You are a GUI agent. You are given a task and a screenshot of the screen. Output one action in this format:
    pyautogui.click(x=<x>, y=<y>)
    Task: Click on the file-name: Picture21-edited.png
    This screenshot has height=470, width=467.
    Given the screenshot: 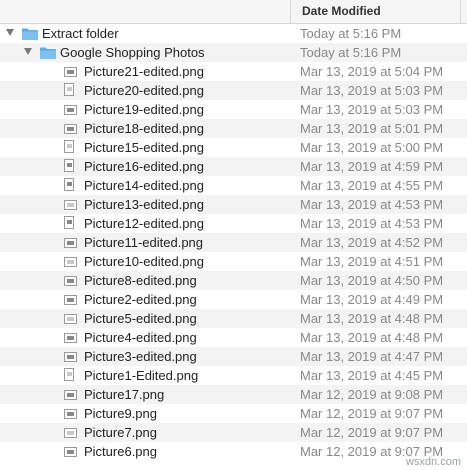 What is the action you would take?
    pyautogui.click(x=144, y=71)
    